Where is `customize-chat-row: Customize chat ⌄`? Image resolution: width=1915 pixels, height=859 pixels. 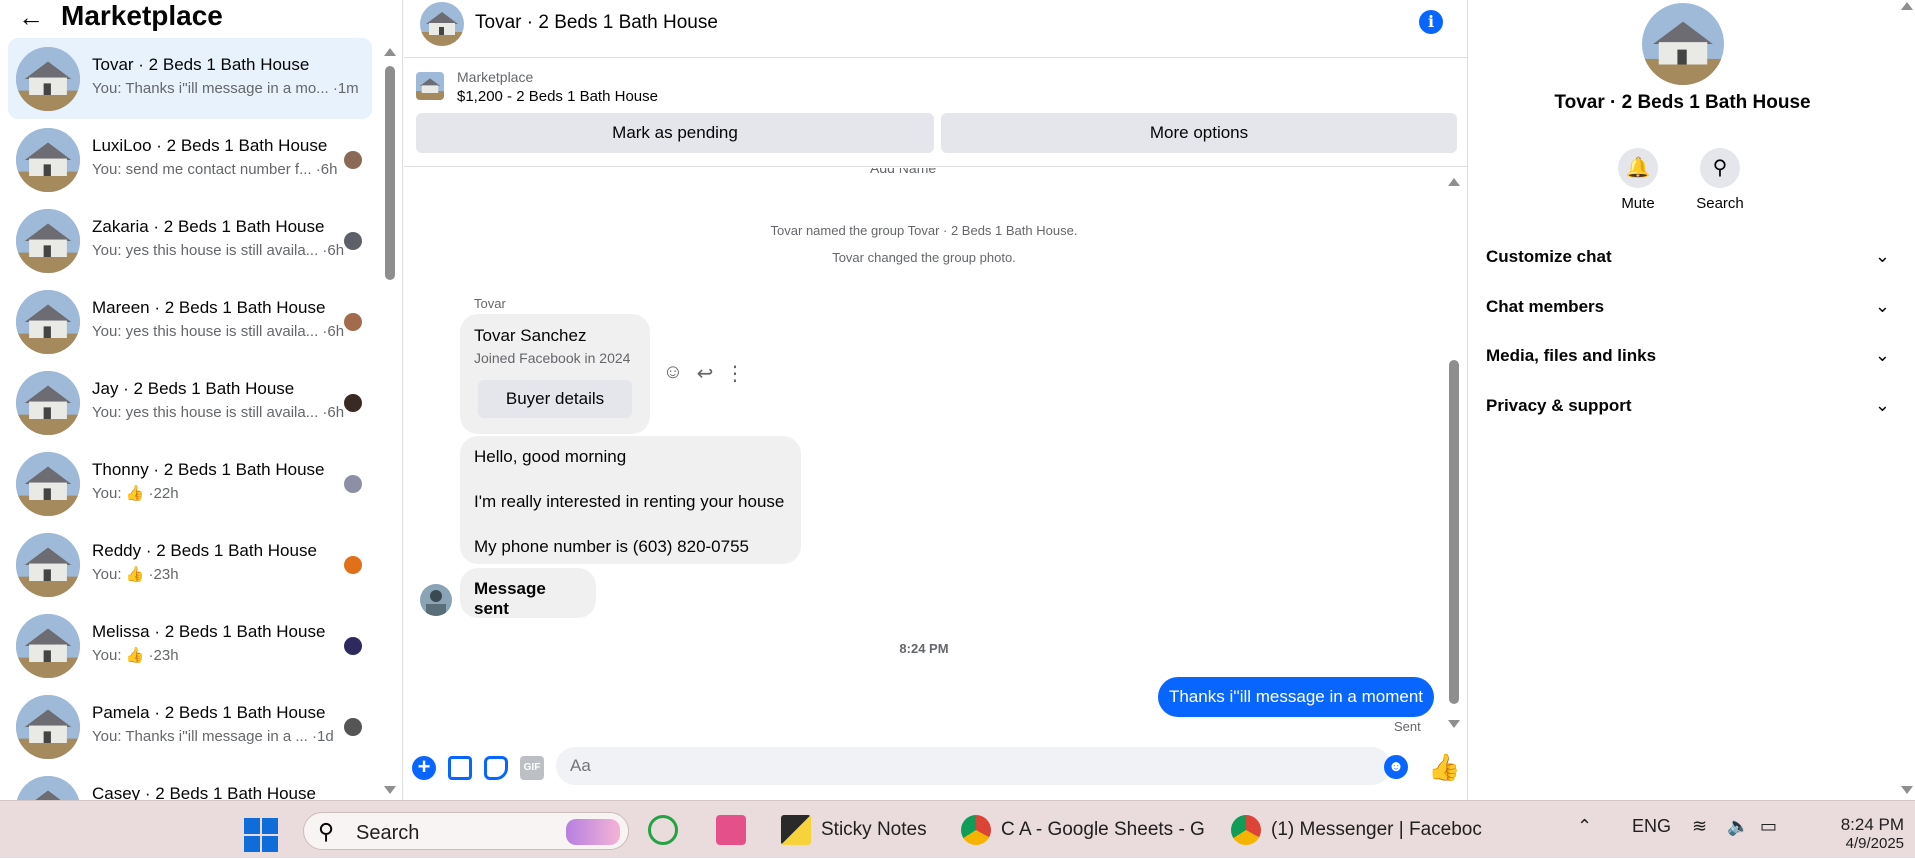
customize-chat-row: Customize chat ⌄ is located at coordinates (1688, 257).